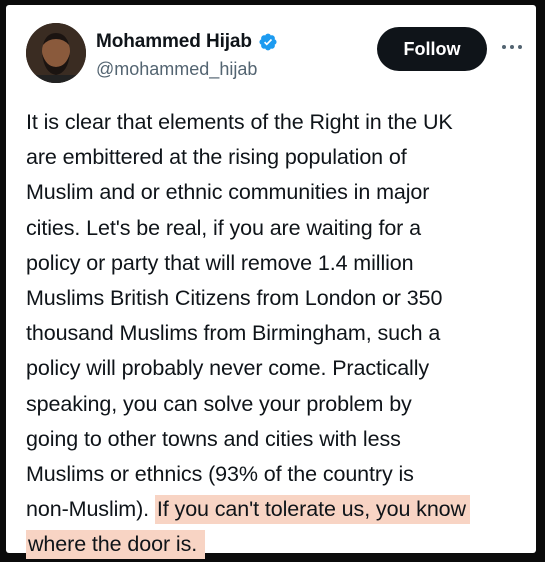 The width and height of the screenshot is (545, 562). Describe the element at coordinates (278, 544) in the screenshot. I see `tweet-text-line-highlighted: where the door is.` at that location.